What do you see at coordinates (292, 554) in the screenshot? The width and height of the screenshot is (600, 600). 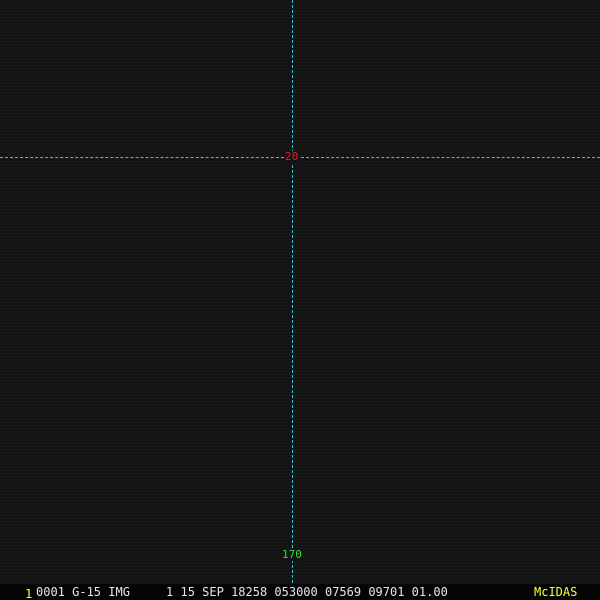 I see `longitude-label: 170` at bounding box center [292, 554].